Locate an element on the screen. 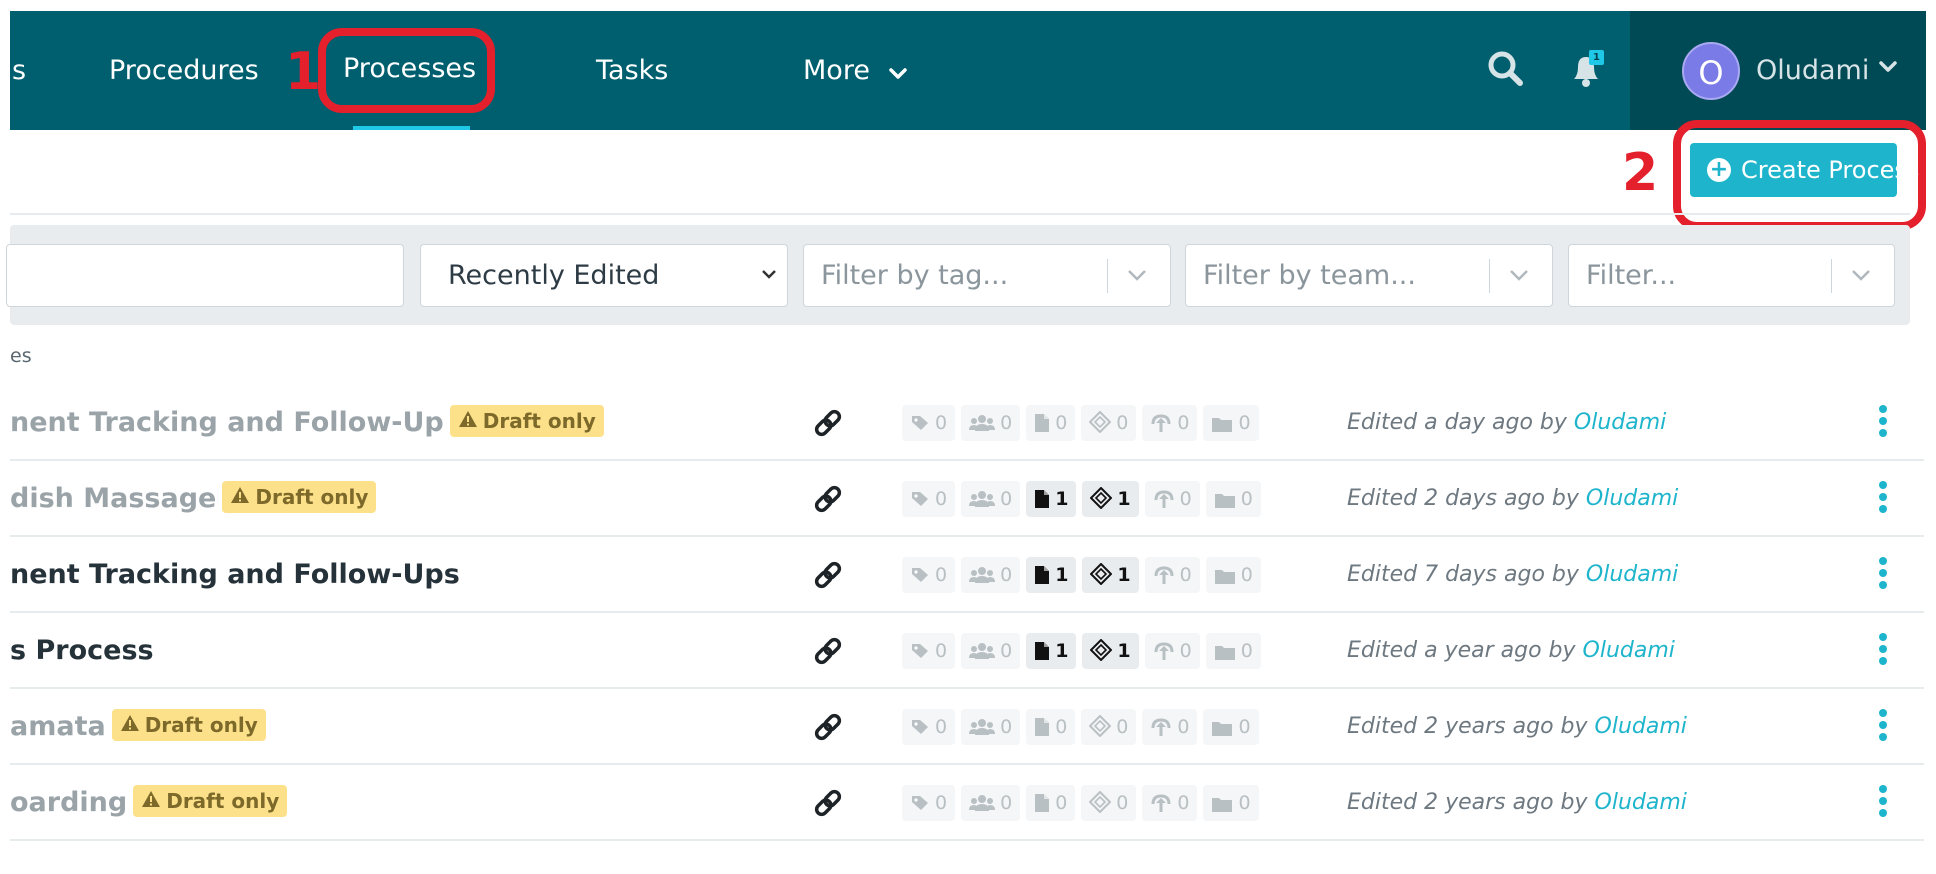  process-title: nent Tracking and Follow-Ups is located at coordinates (235, 575).